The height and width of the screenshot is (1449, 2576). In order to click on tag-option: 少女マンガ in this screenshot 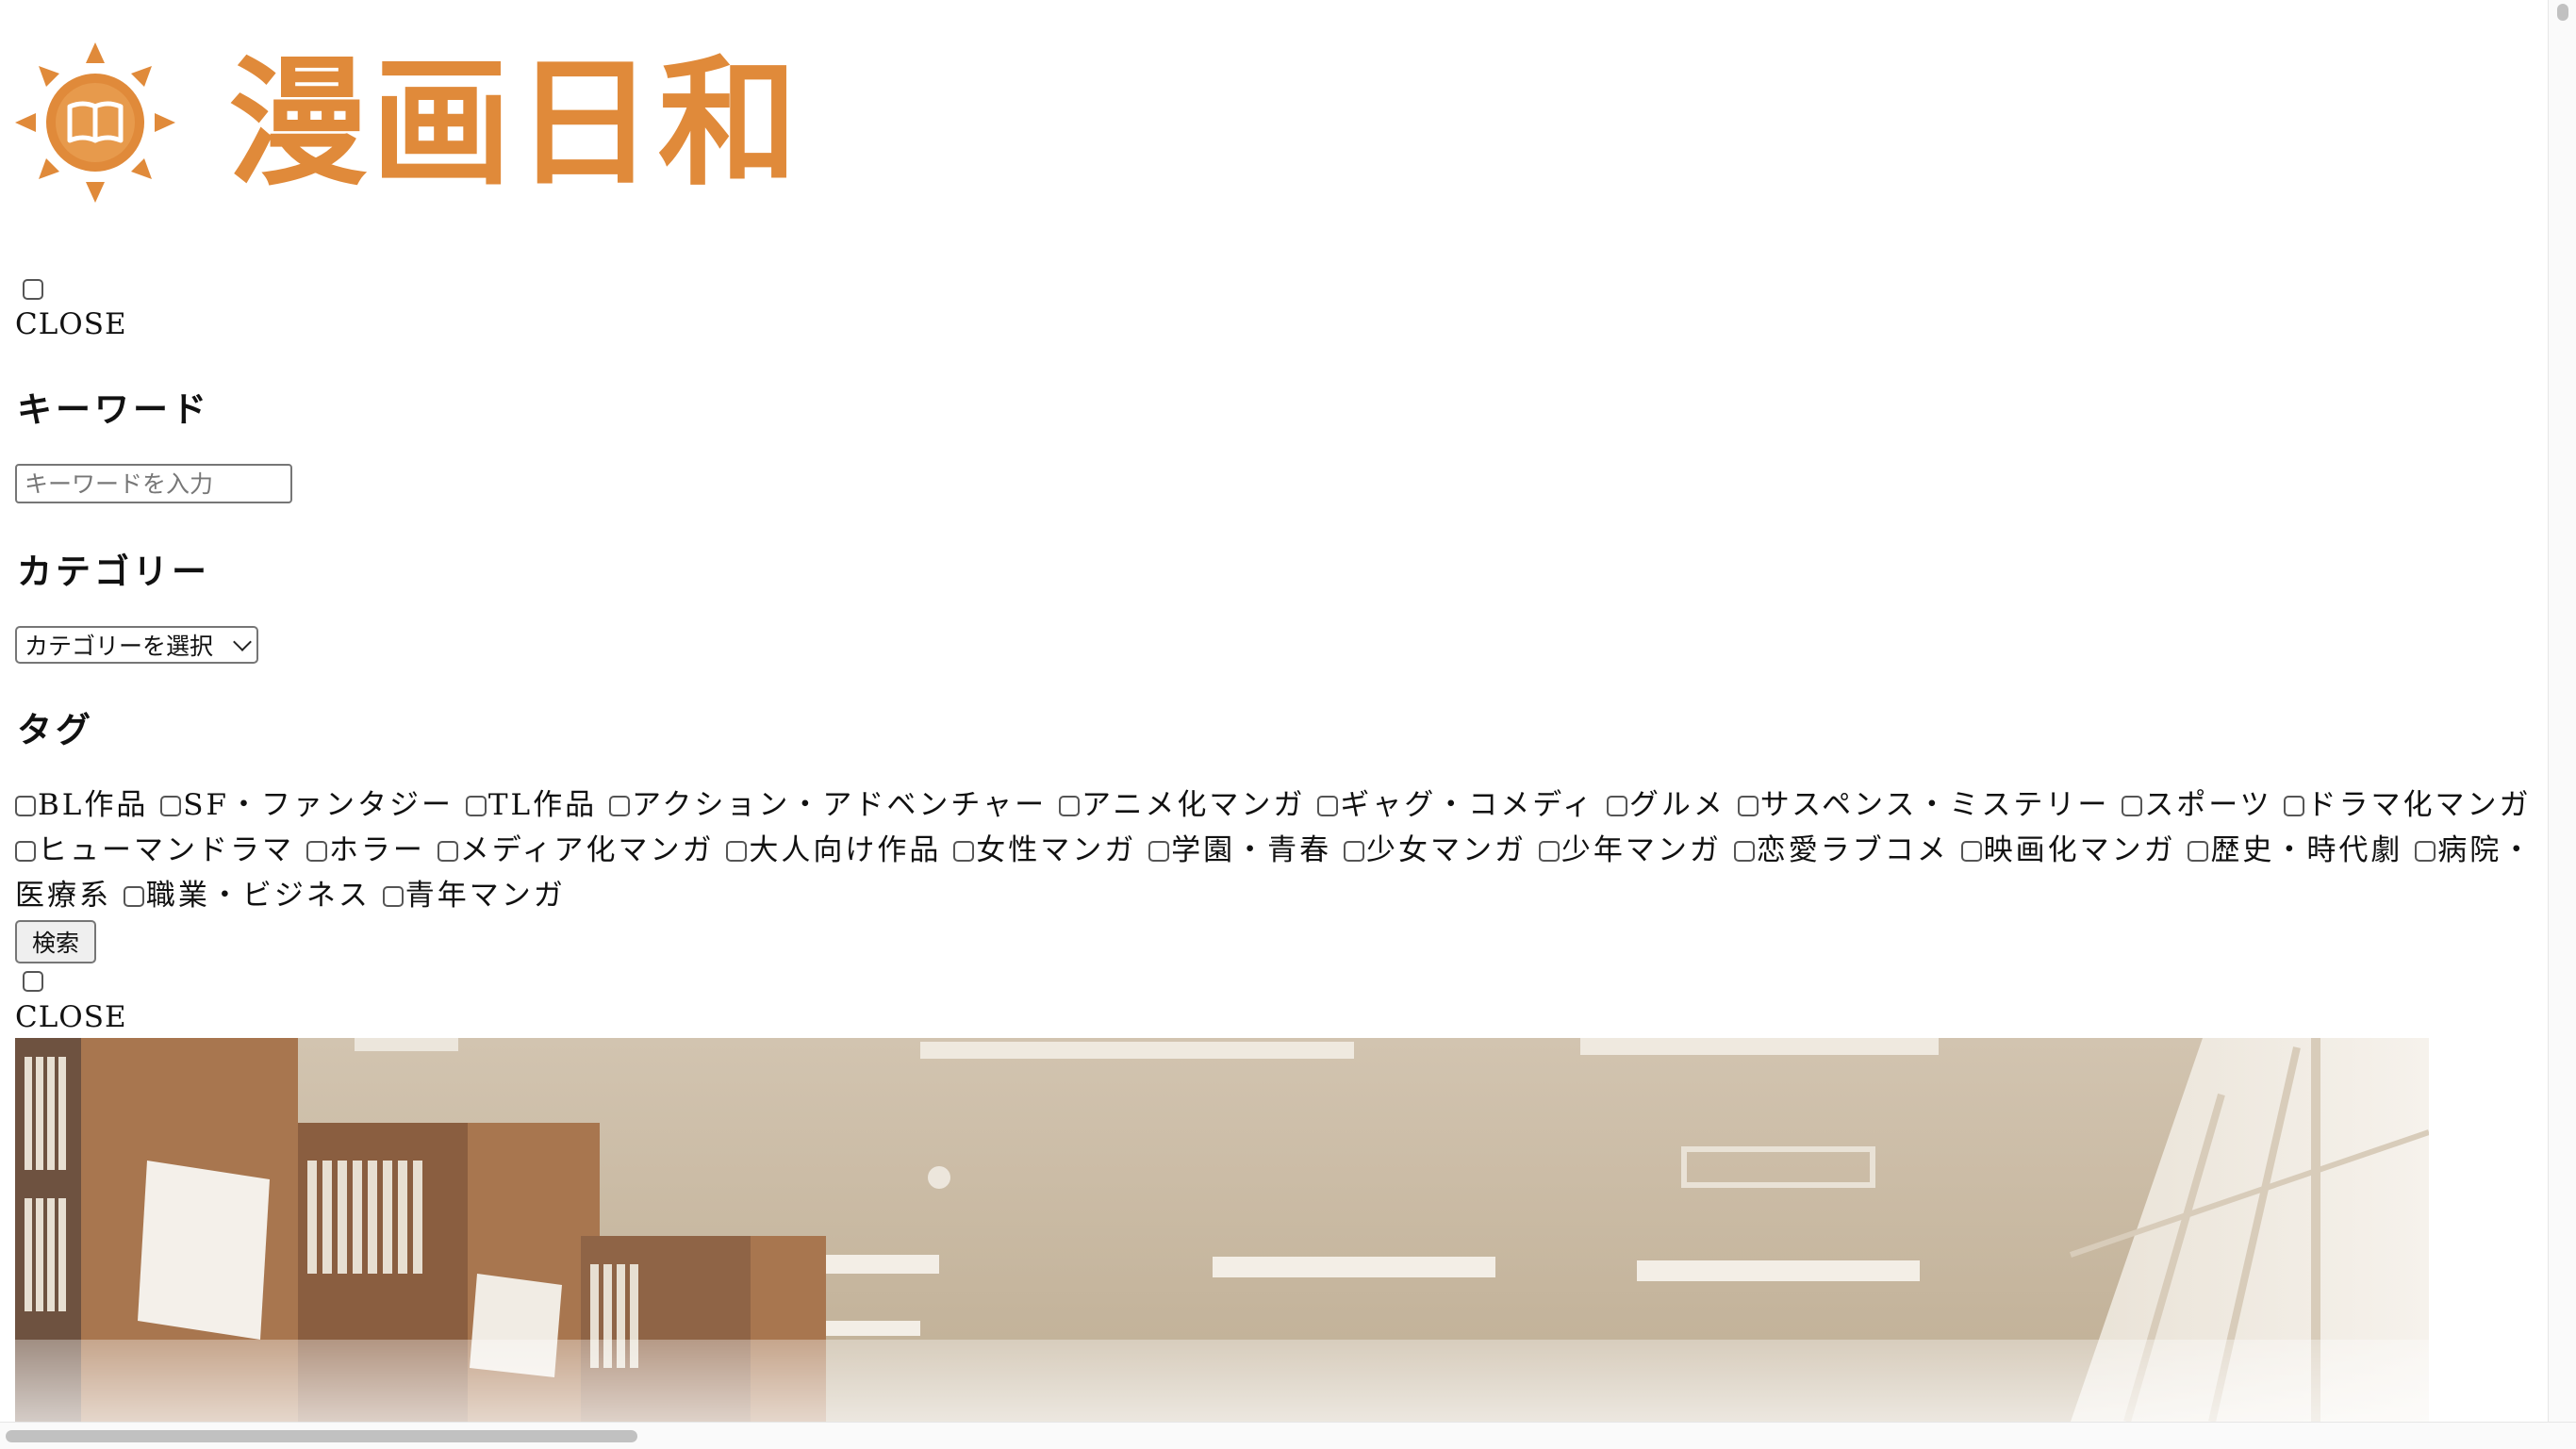, I will do `click(1435, 850)`.